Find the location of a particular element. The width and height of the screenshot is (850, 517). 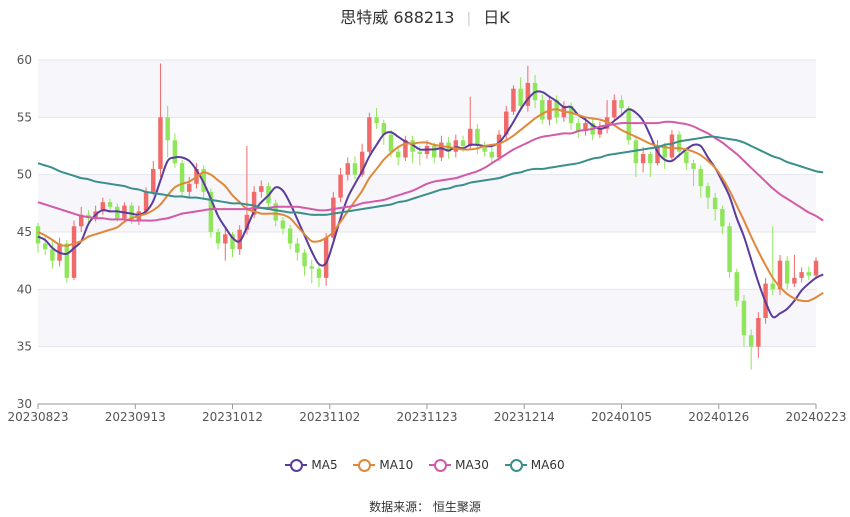

x-tick-label: 20230823 is located at coordinates (37, 417).